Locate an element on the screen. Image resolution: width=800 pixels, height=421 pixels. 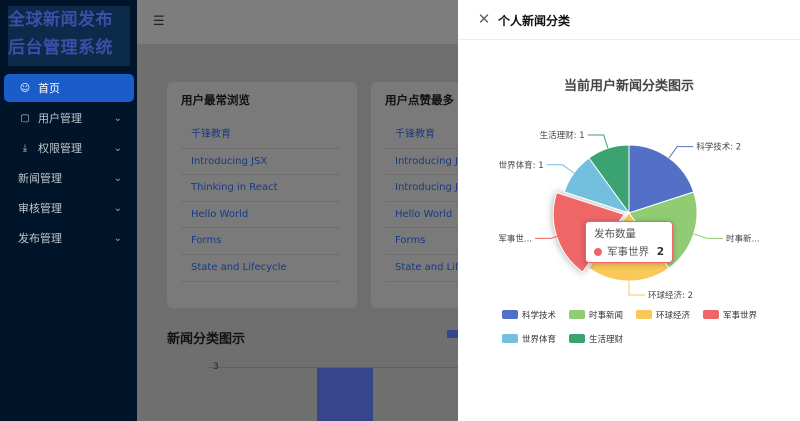
menu-item-permission-management: ⤓ 权限管理 ⌄ is located at coordinates (69, 148).